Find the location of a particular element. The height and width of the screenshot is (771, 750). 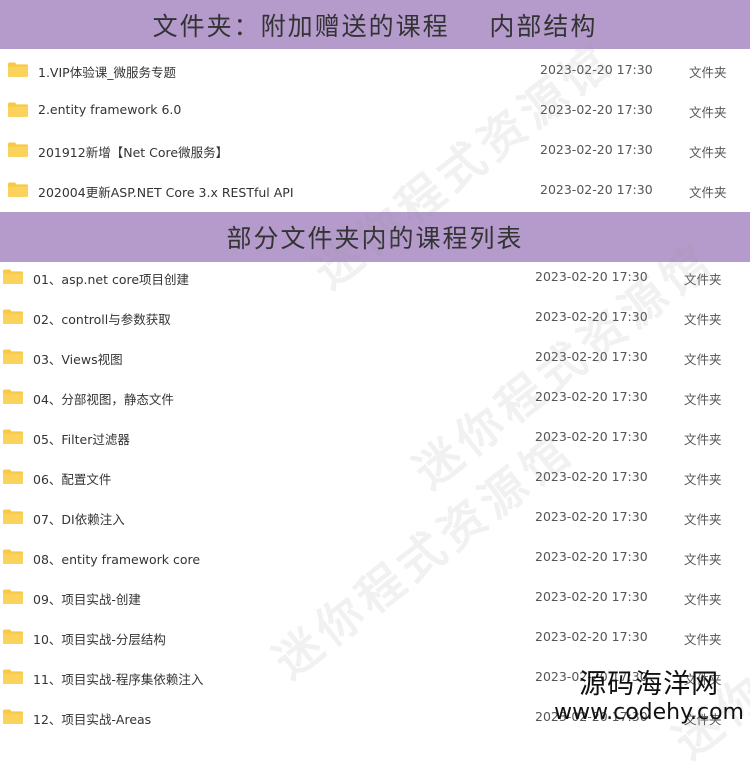

section-title: 文件夹：附加赠送的课程 内部结构 is located at coordinates (375, 26).